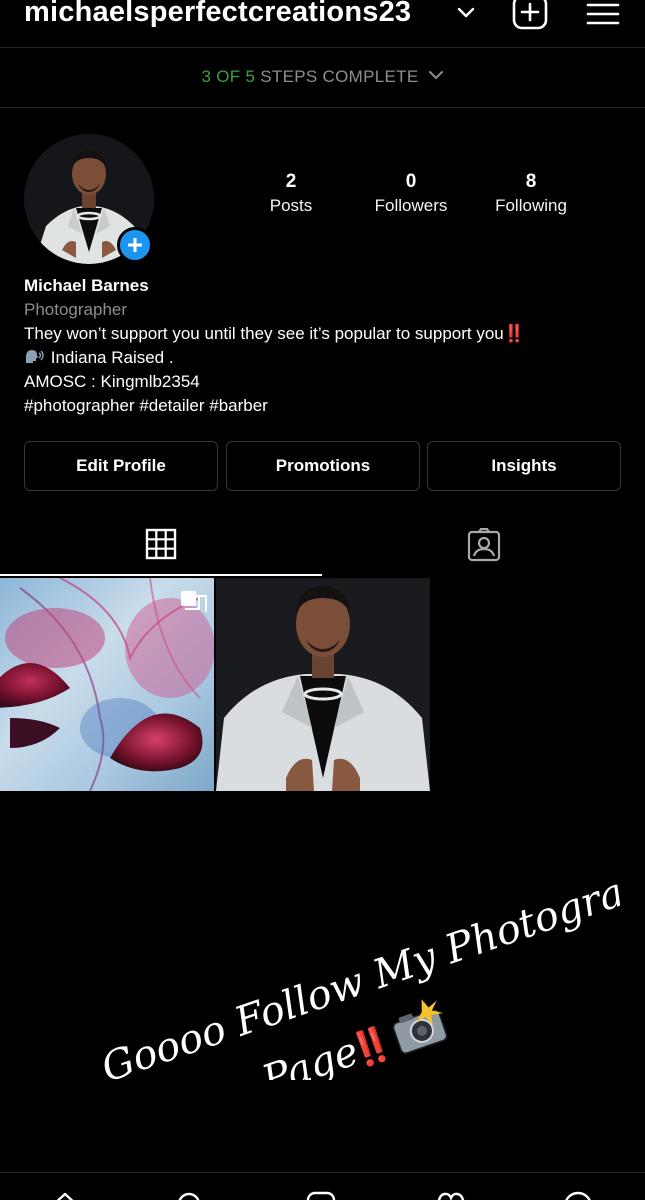 Image resolution: width=645 pixels, height=1200 pixels. Describe the element at coordinates (531, 181) in the screenshot. I see `stat-value: 8` at that location.